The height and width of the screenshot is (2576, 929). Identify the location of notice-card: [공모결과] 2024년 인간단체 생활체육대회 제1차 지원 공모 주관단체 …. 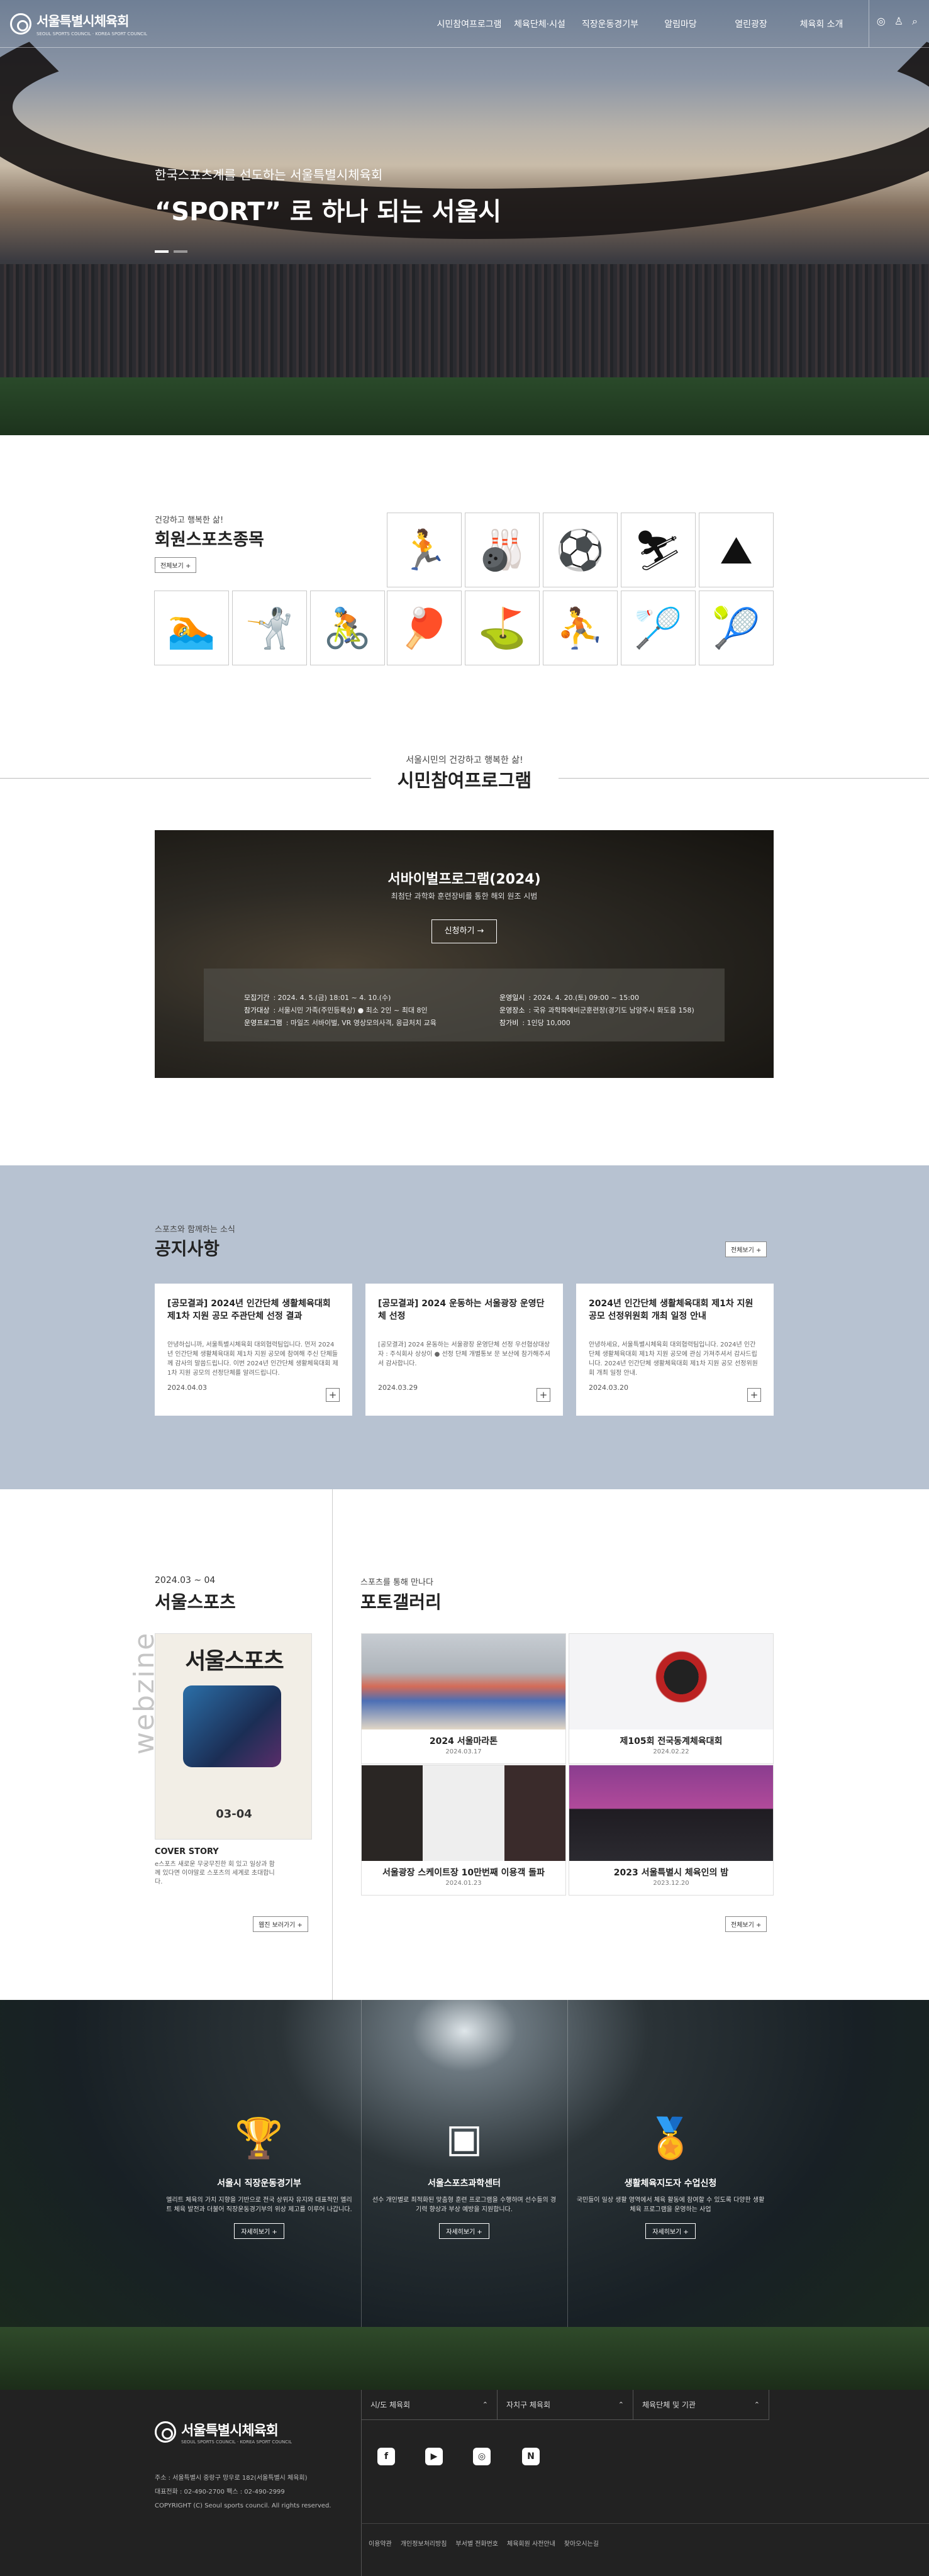
(254, 1350).